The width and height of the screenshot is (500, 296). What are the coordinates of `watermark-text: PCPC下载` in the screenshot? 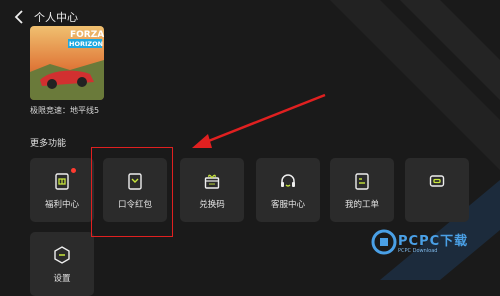 It's located at (433, 241).